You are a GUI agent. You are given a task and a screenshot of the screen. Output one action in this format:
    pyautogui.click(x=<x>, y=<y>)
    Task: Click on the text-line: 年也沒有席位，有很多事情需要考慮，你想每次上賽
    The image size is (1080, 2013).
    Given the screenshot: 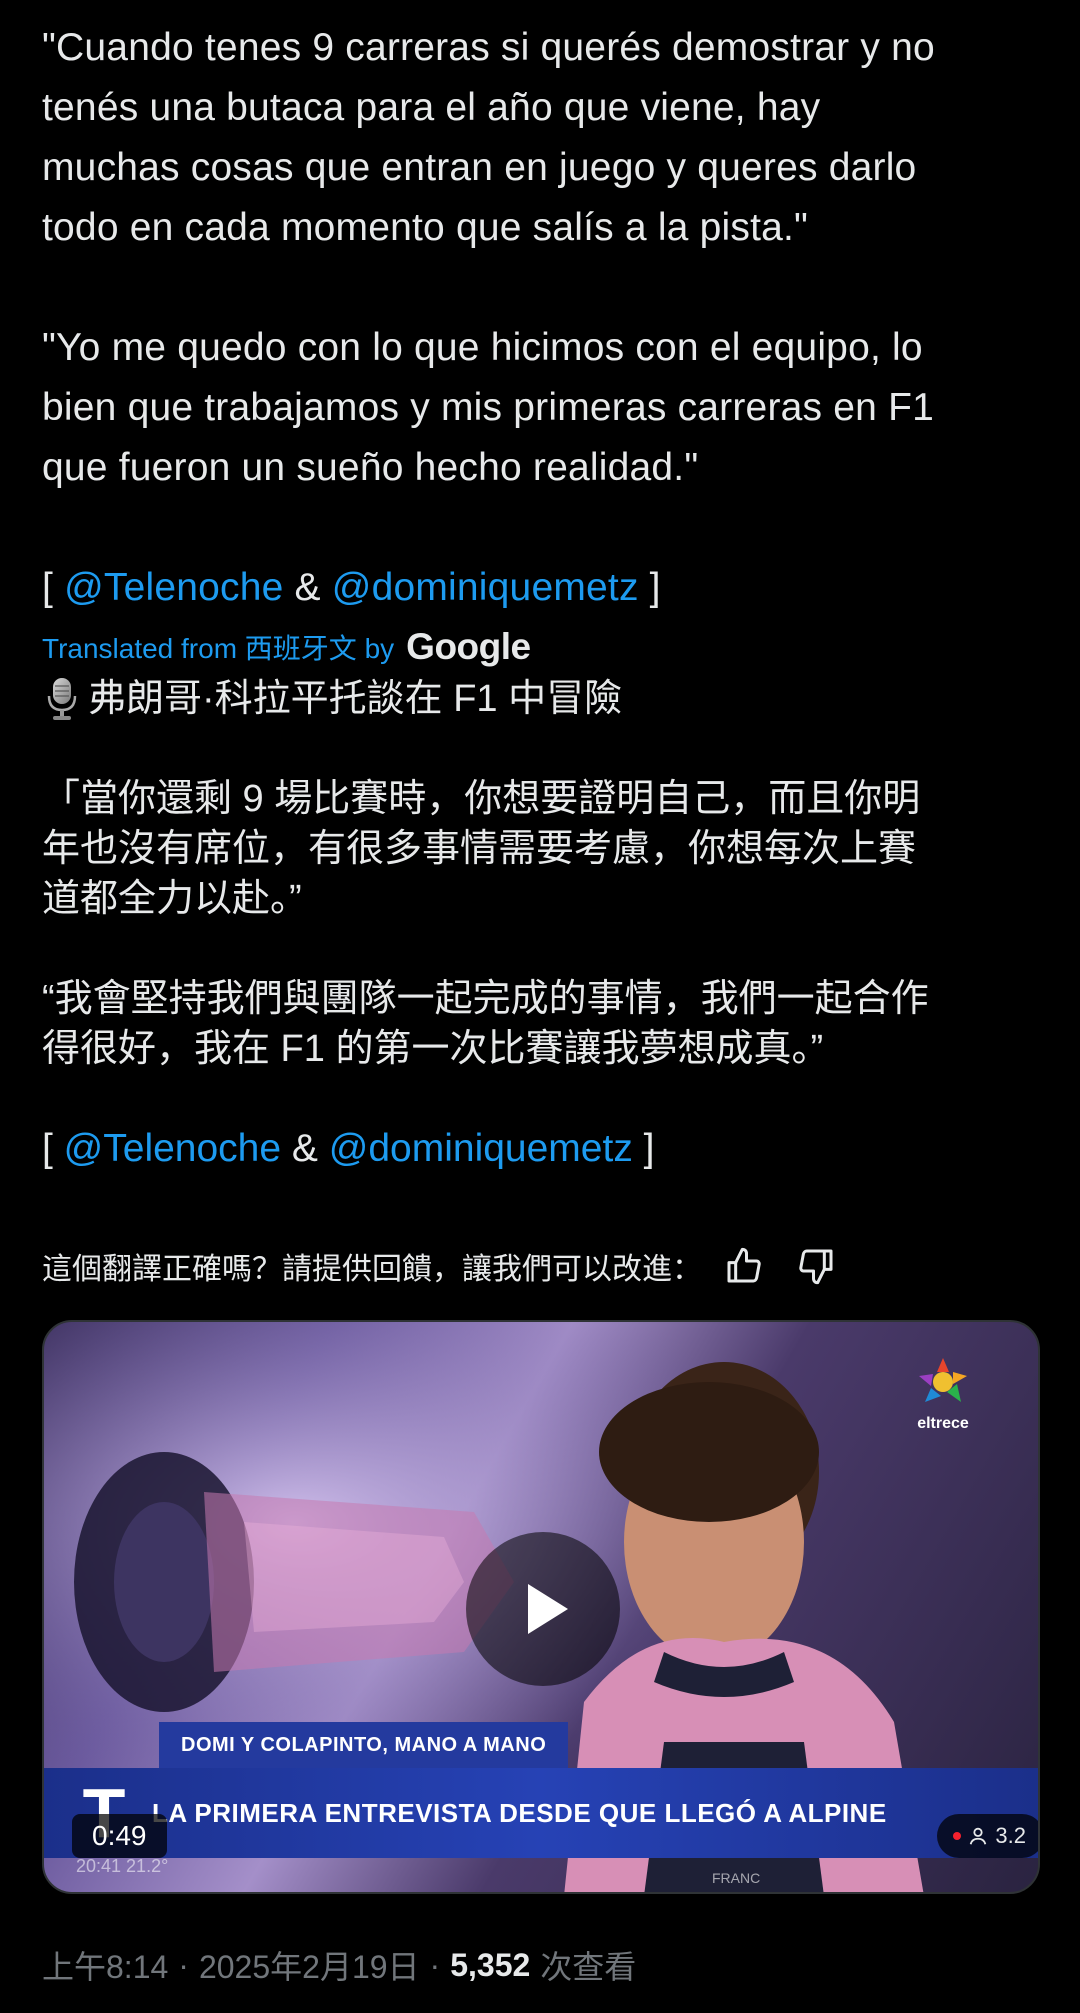 What is the action you would take?
    pyautogui.click(x=479, y=849)
    